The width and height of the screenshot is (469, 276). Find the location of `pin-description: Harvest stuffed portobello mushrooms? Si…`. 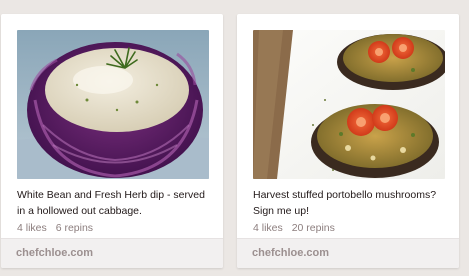

pin-description: Harvest stuffed portobello mushrooms? Si… is located at coordinates (345, 203).